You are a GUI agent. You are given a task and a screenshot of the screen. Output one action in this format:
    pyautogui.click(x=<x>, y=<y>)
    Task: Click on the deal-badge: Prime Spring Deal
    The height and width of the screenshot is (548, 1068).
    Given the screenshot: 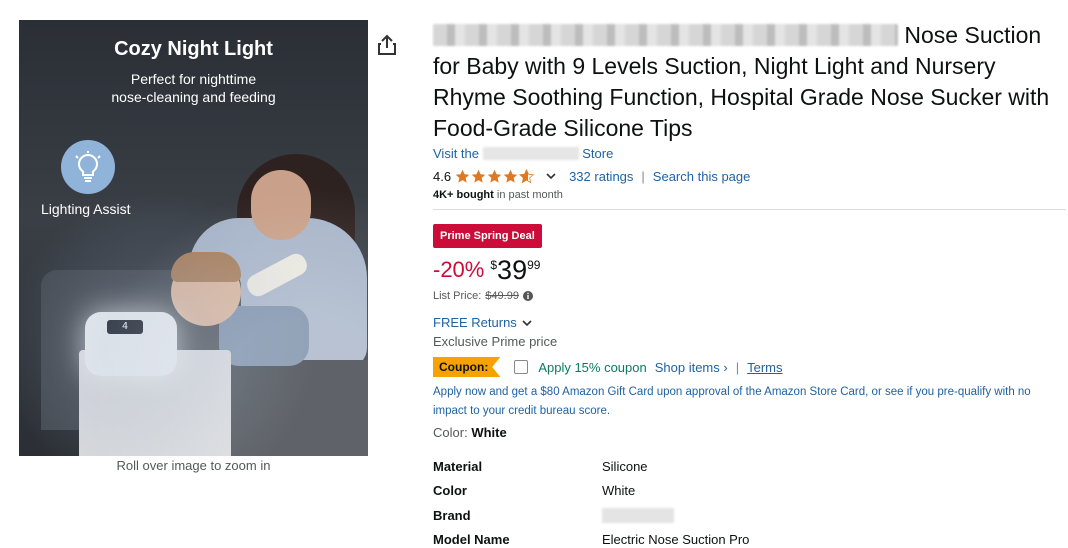 What is the action you would take?
    pyautogui.click(x=487, y=236)
    